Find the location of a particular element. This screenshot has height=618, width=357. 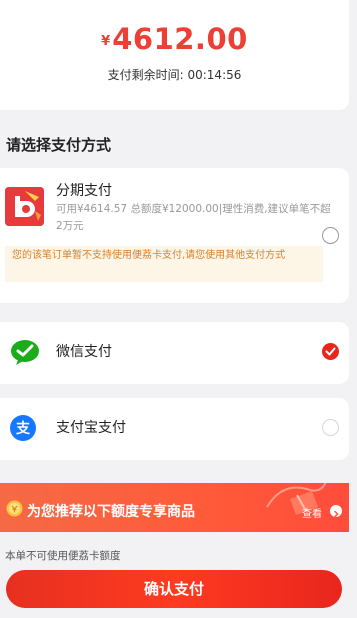

payment-amount: ¥4612.00 is located at coordinates (174, 39).